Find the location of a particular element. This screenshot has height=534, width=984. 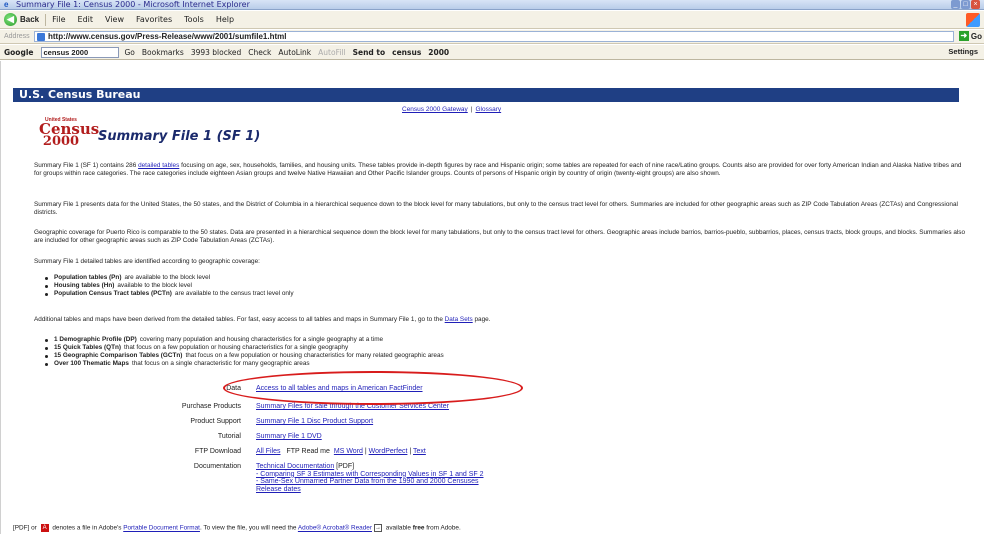

menu-help: Help is located at coordinates (225, 19).